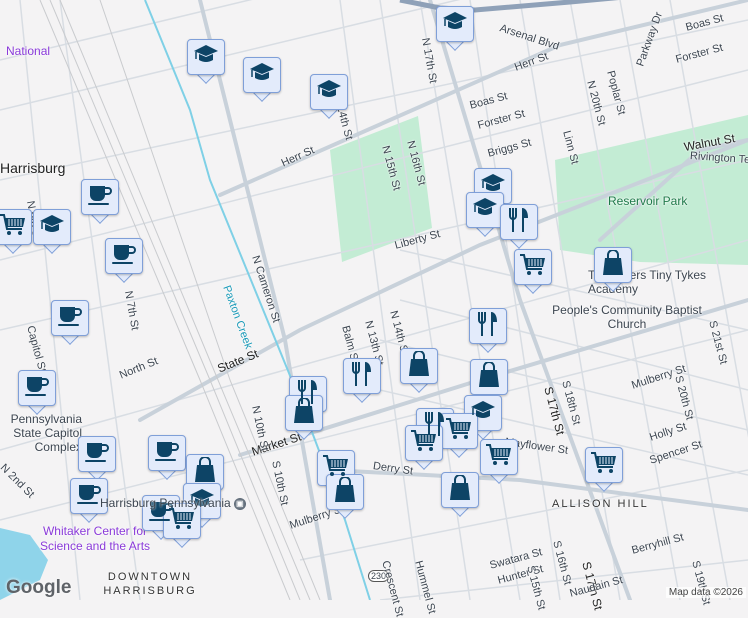 The height and width of the screenshot is (618, 748). I want to click on place-capitol: Pennsylvania State Capitol Complex, so click(41, 433).